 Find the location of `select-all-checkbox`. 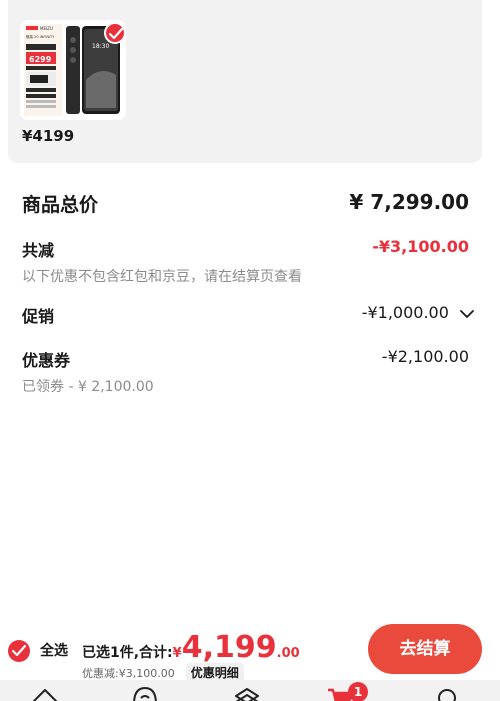

select-all-checkbox is located at coordinates (19, 651).